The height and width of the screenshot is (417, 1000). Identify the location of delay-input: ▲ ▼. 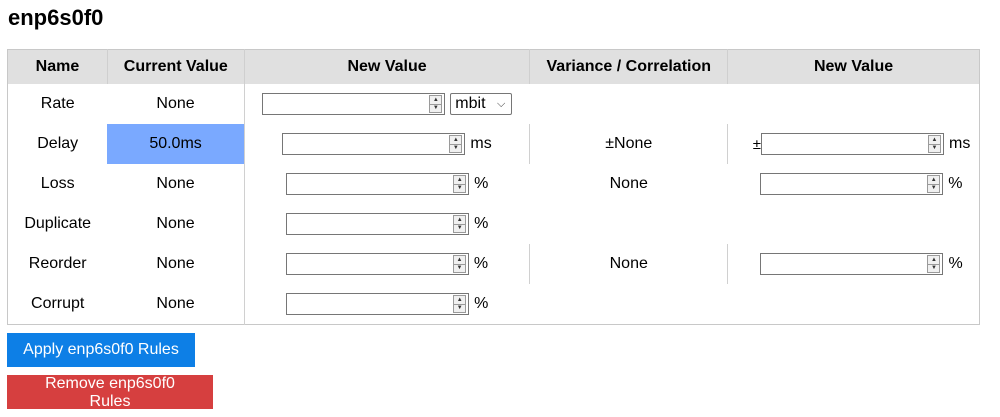
(374, 144).